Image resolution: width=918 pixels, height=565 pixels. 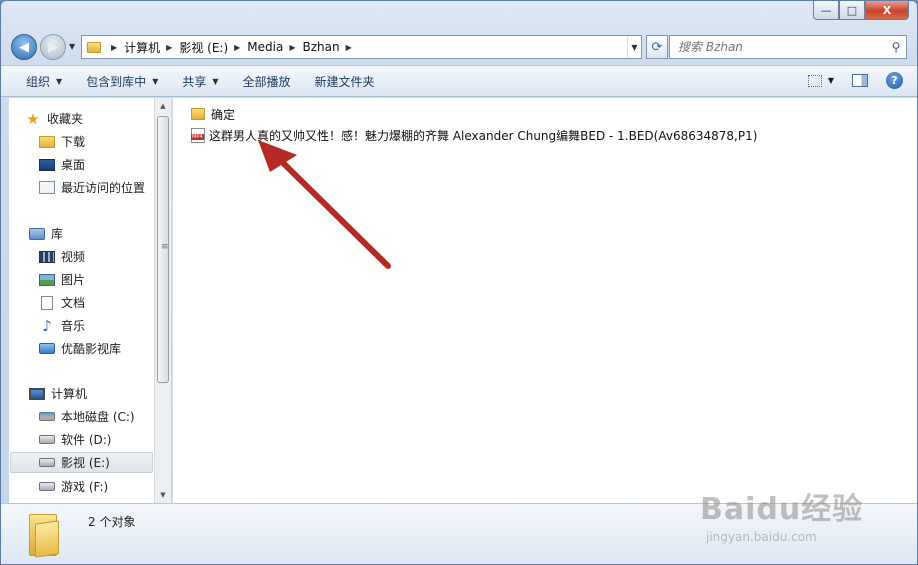 What do you see at coordinates (24, 47) in the screenshot?
I see `back-button: ◀` at bounding box center [24, 47].